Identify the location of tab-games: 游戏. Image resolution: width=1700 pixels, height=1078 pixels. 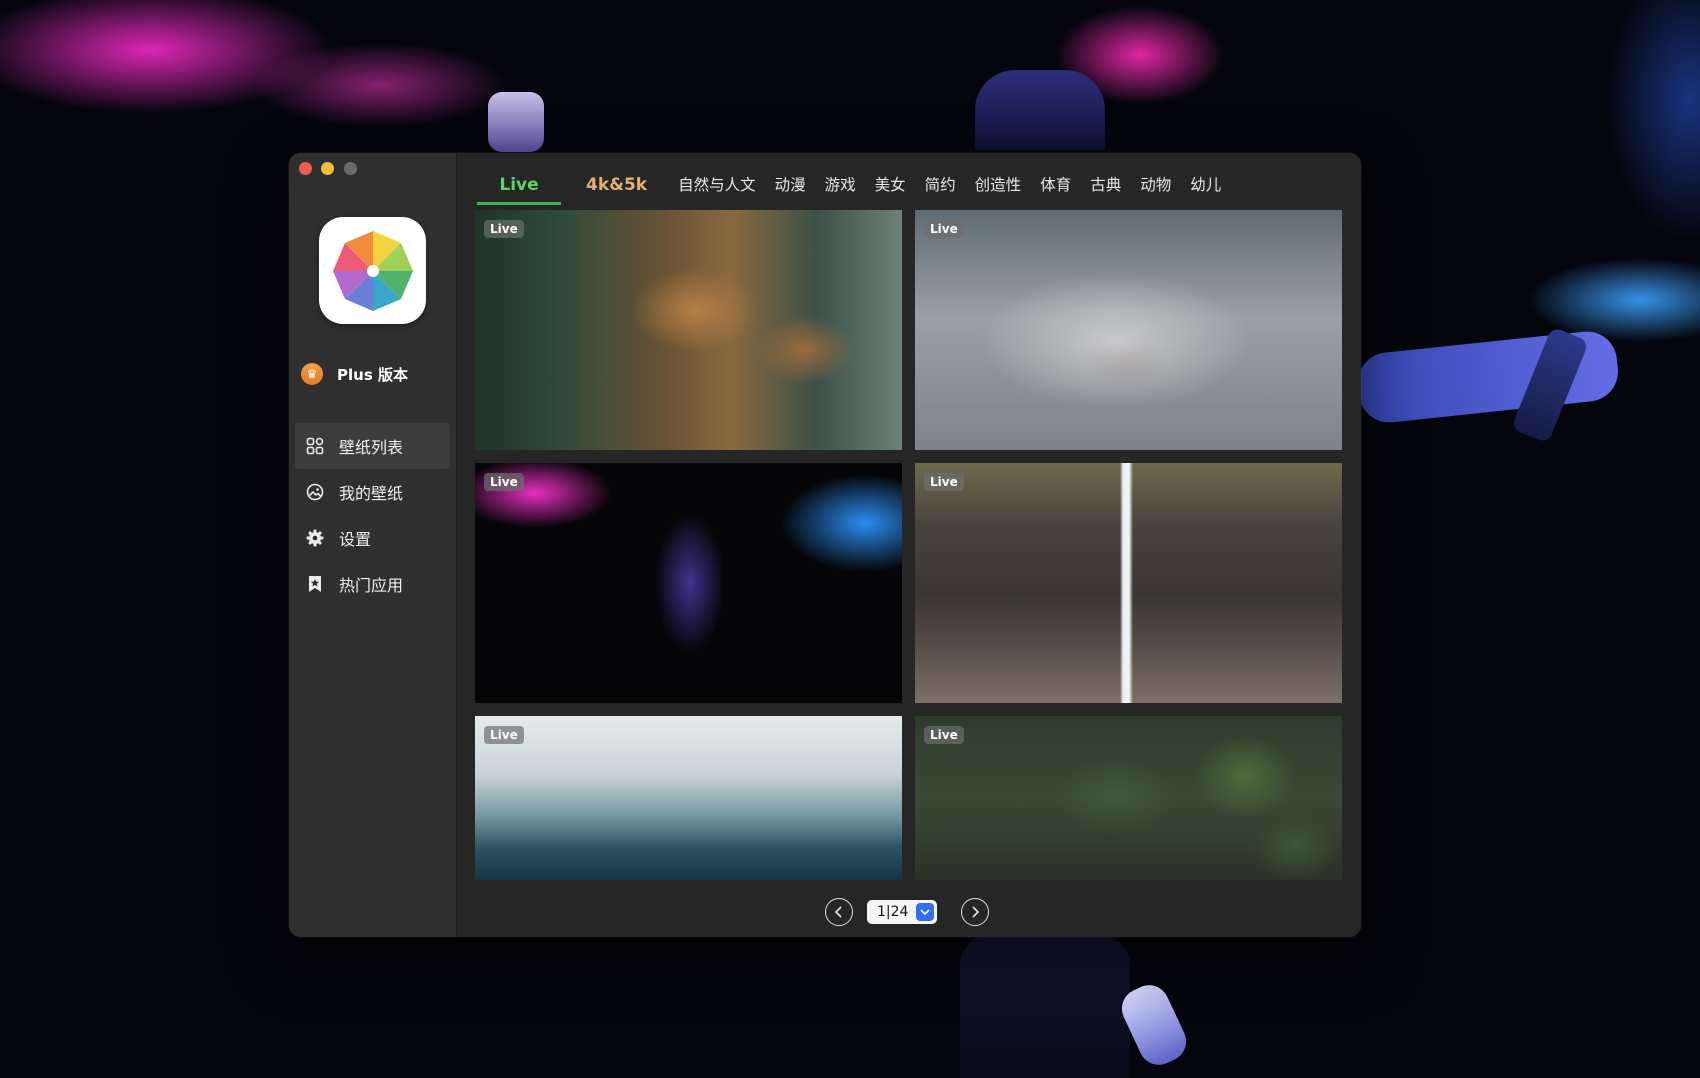
(840, 185).